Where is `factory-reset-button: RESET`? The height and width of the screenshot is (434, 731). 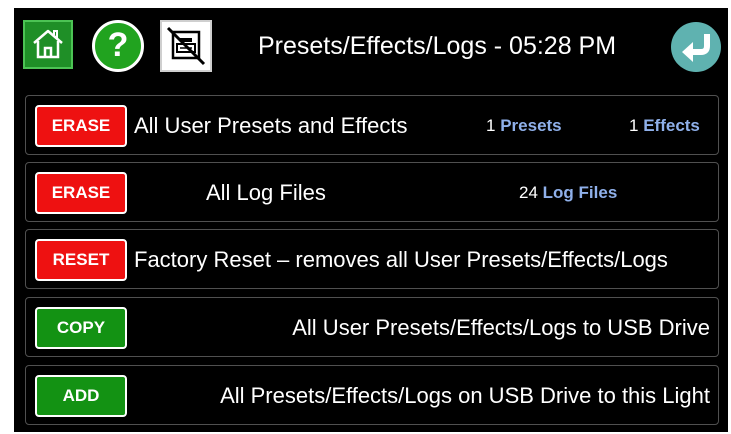 factory-reset-button: RESET is located at coordinates (81, 260).